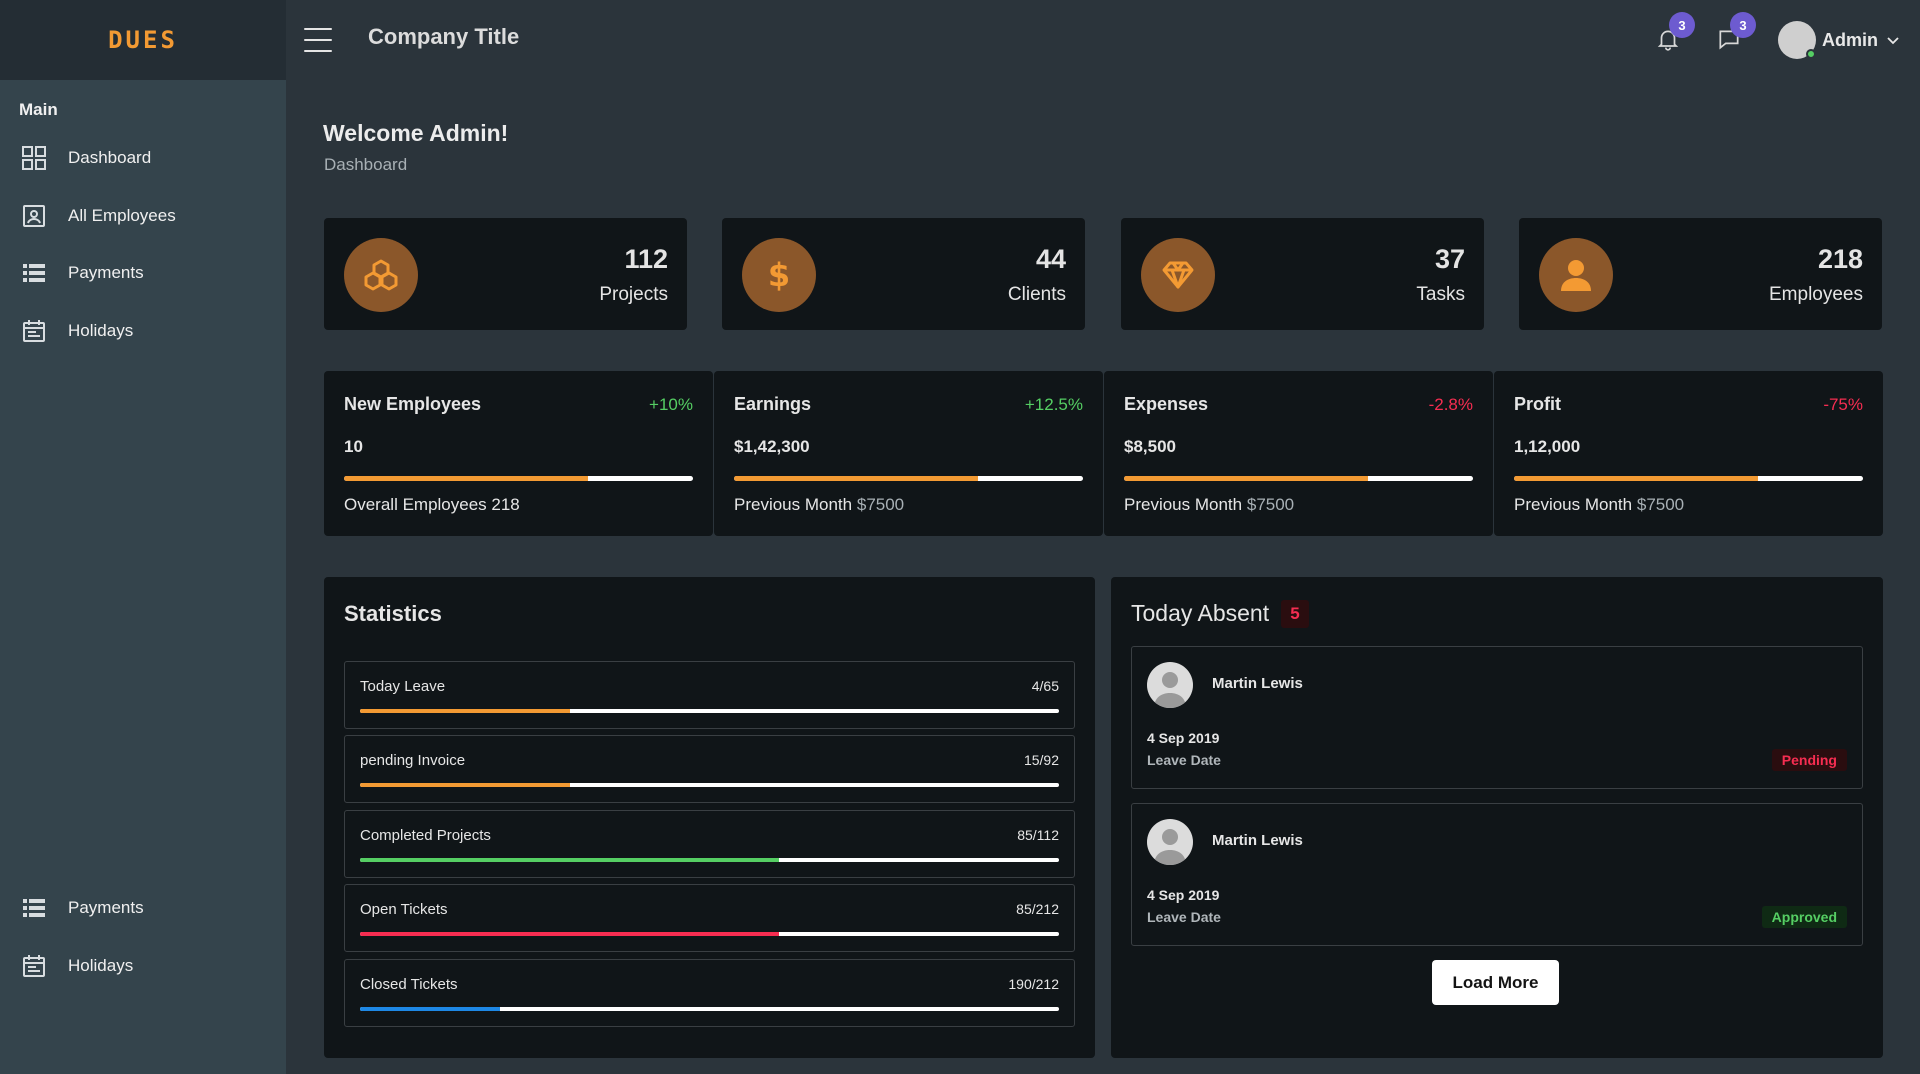 This screenshot has width=1920, height=1074. Describe the element at coordinates (1036, 294) in the screenshot. I see `stat-label: Clients` at that location.